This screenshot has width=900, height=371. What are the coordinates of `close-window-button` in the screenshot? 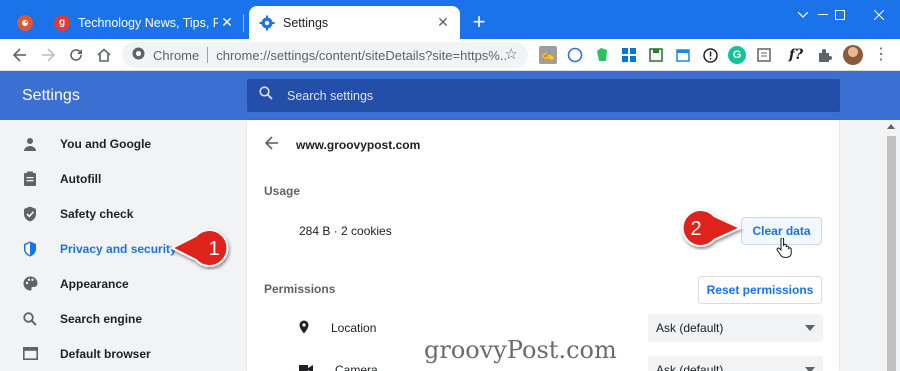 It's located at (878, 15).